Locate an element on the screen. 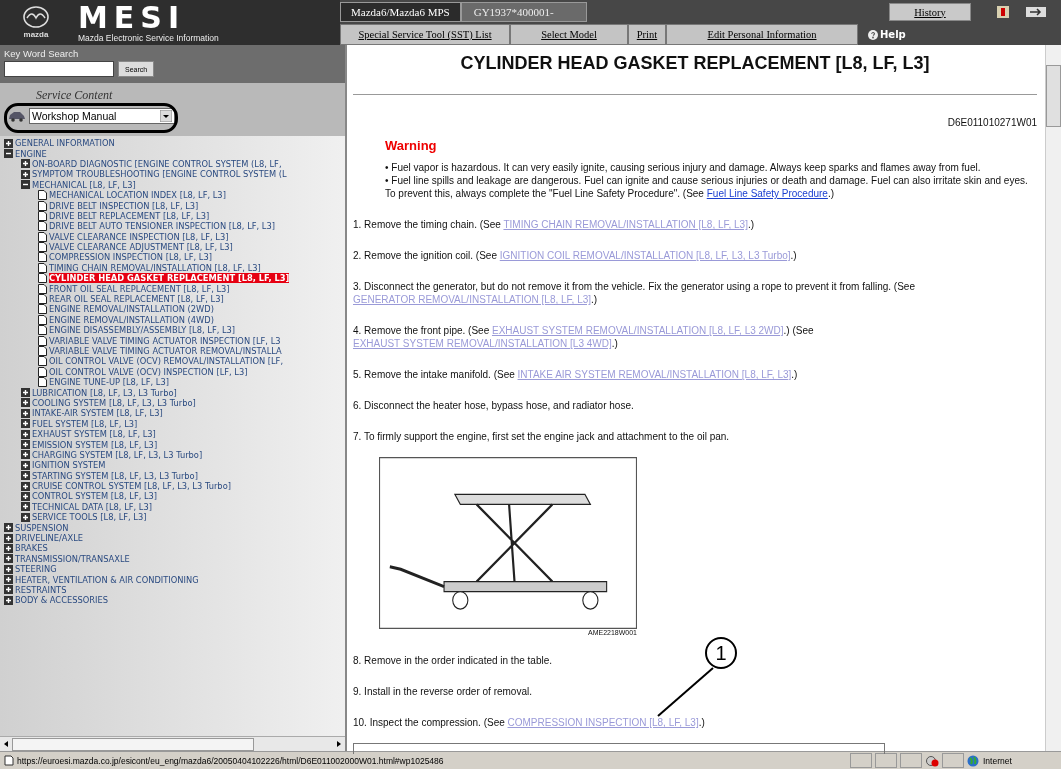 The height and width of the screenshot is (769, 1061). tree-item: SERVICE TOOLS [L8, LF, L3] is located at coordinates (89, 517).